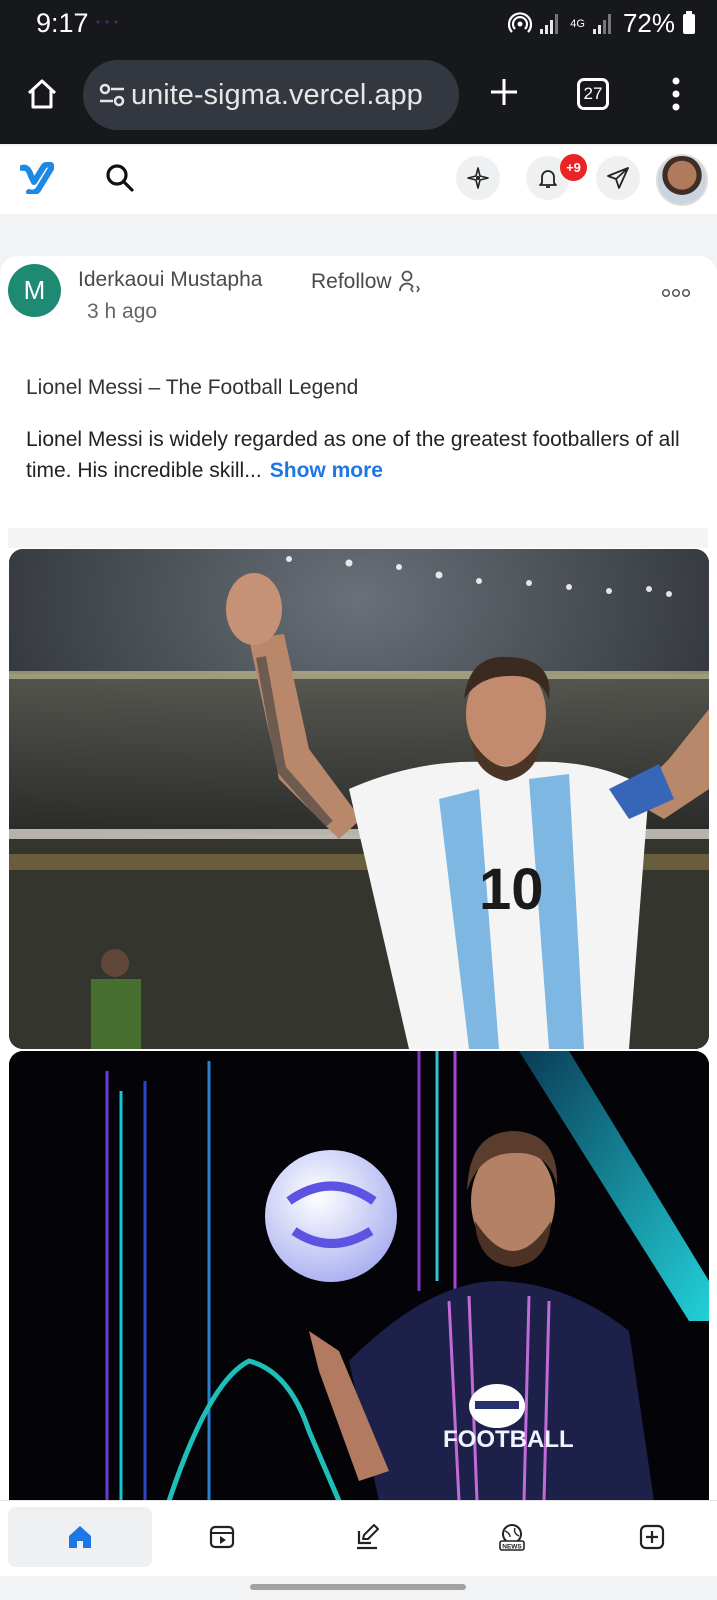 Image resolution: width=717 pixels, height=1600 pixels. I want to click on url-text: unite-sigma.vercel.app, so click(277, 94).